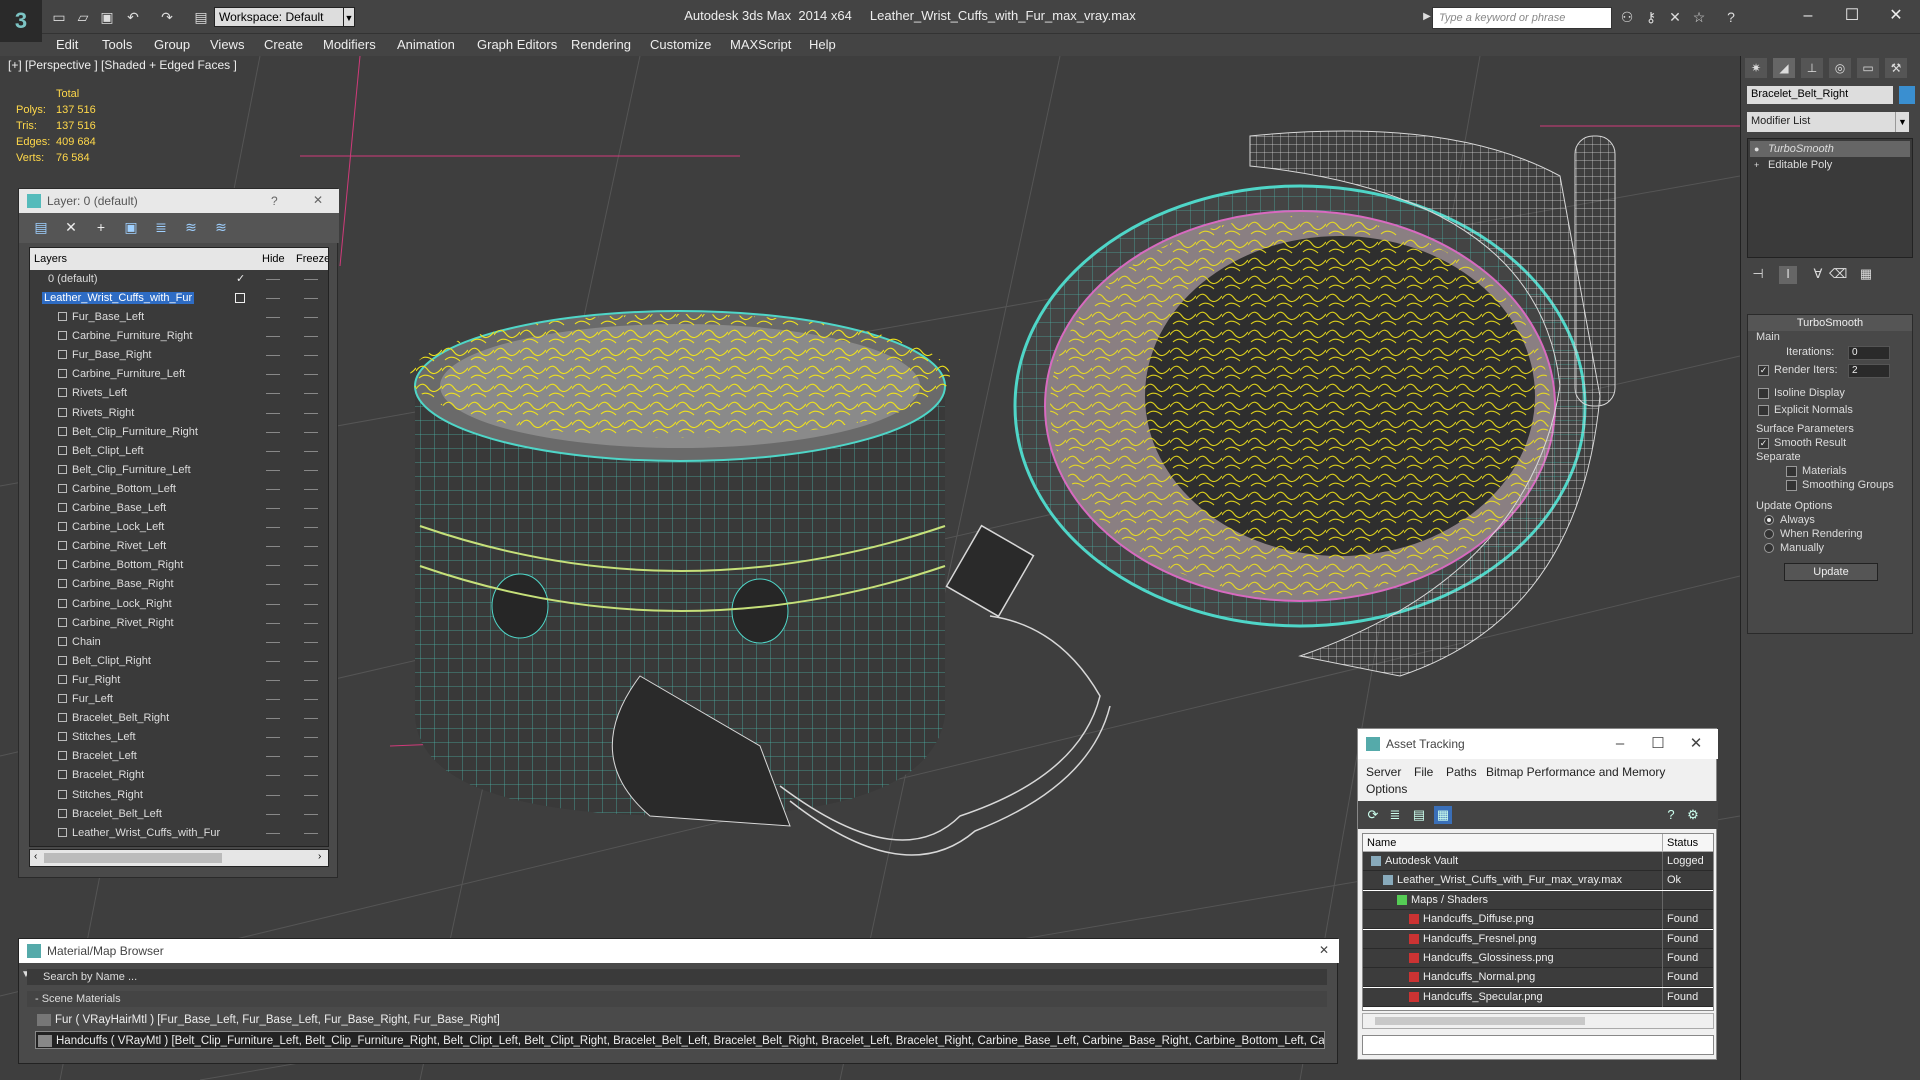 The height and width of the screenshot is (1080, 1920). What do you see at coordinates (677, 999) in the screenshot?
I see `scene-materials-group: - Scene Materials` at bounding box center [677, 999].